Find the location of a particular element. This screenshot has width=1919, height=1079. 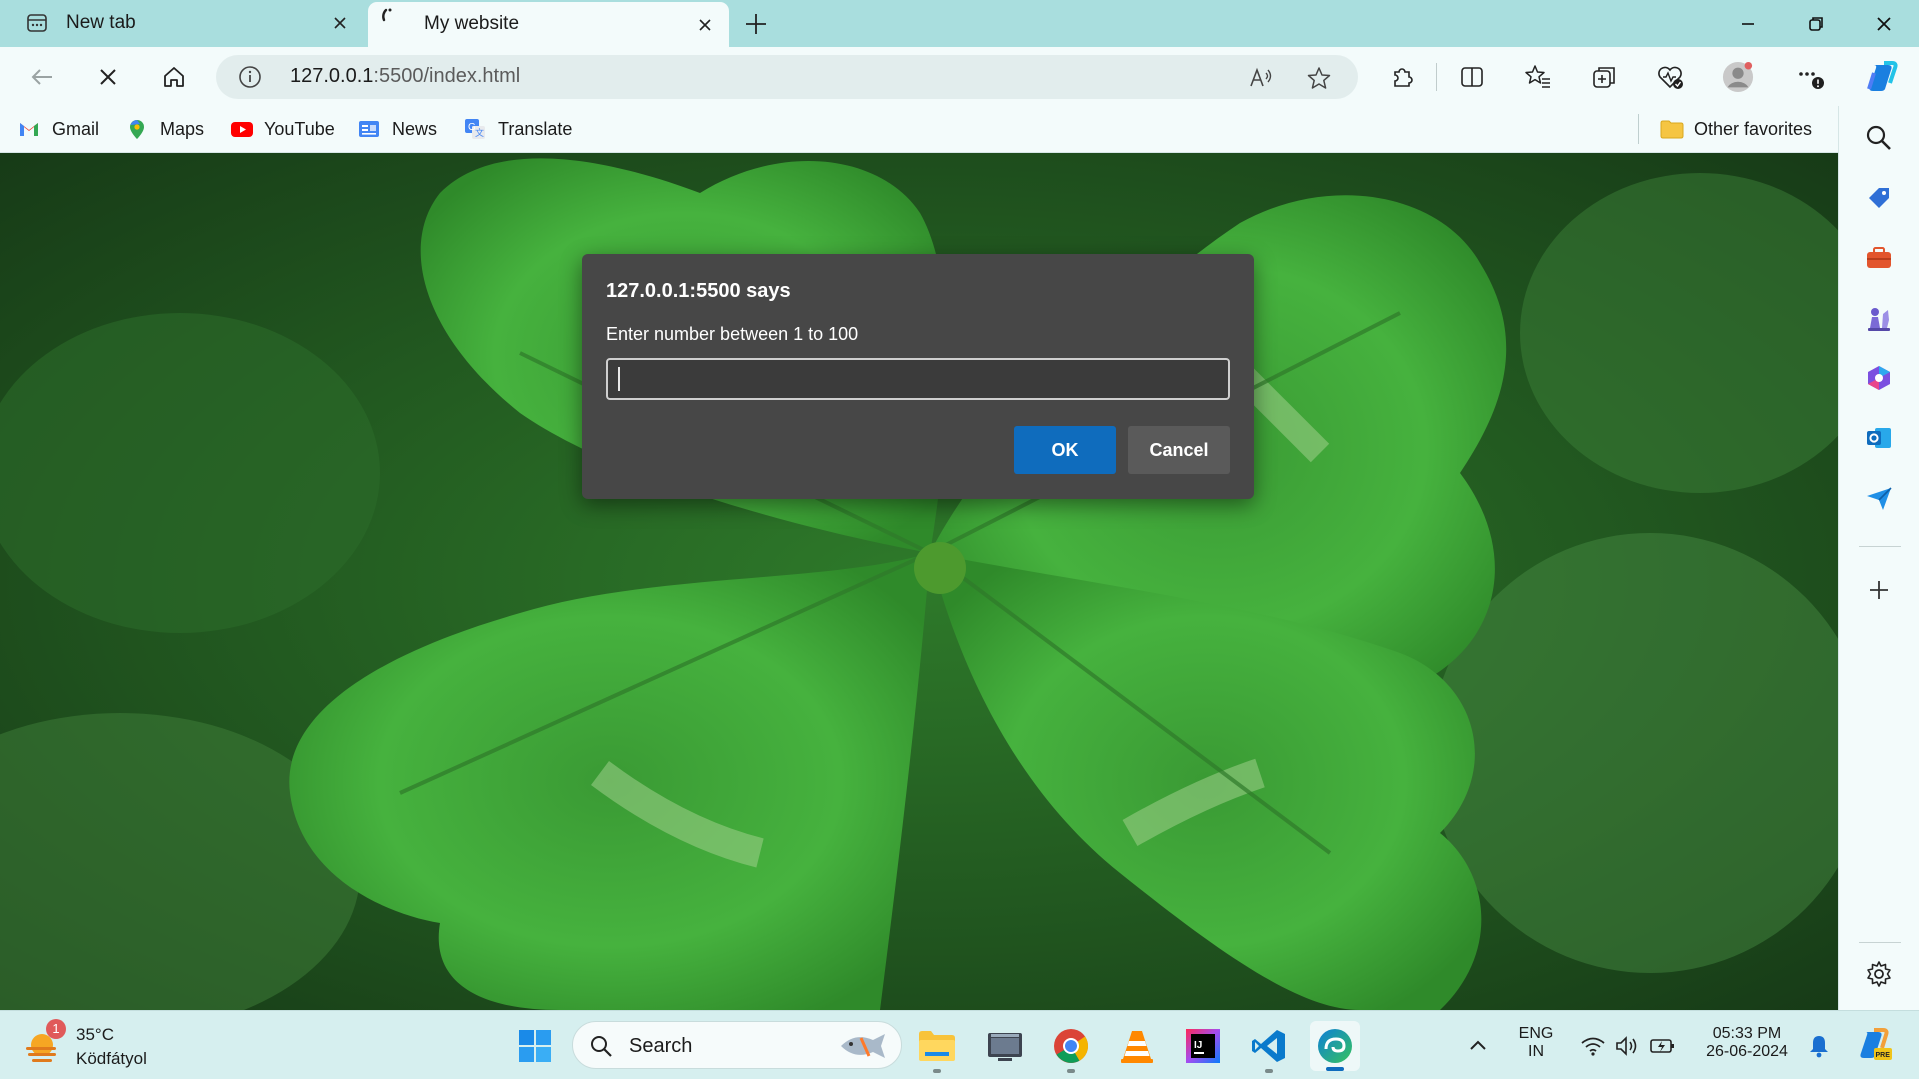

profile-avatar is located at coordinates (1738, 77).